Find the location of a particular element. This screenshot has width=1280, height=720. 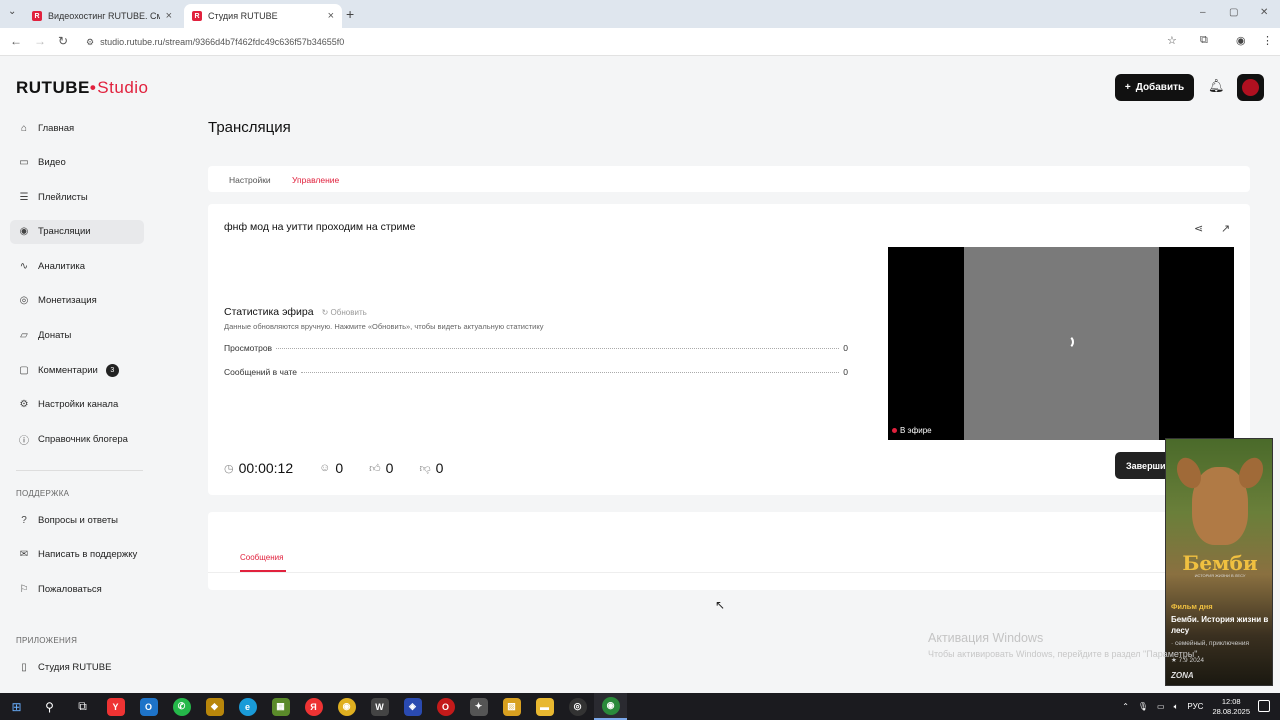

stream-preview-player: В эфире is located at coordinates (1061, 343).